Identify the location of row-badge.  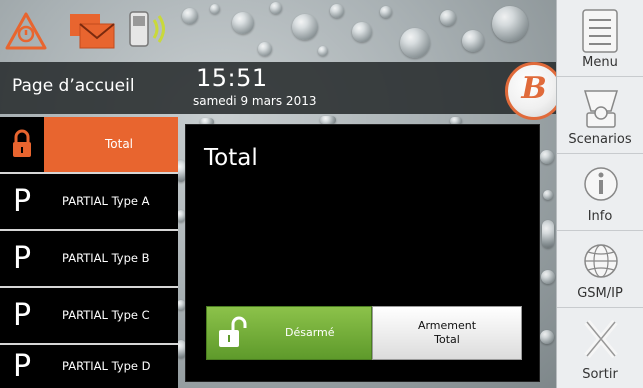
(22, 144).